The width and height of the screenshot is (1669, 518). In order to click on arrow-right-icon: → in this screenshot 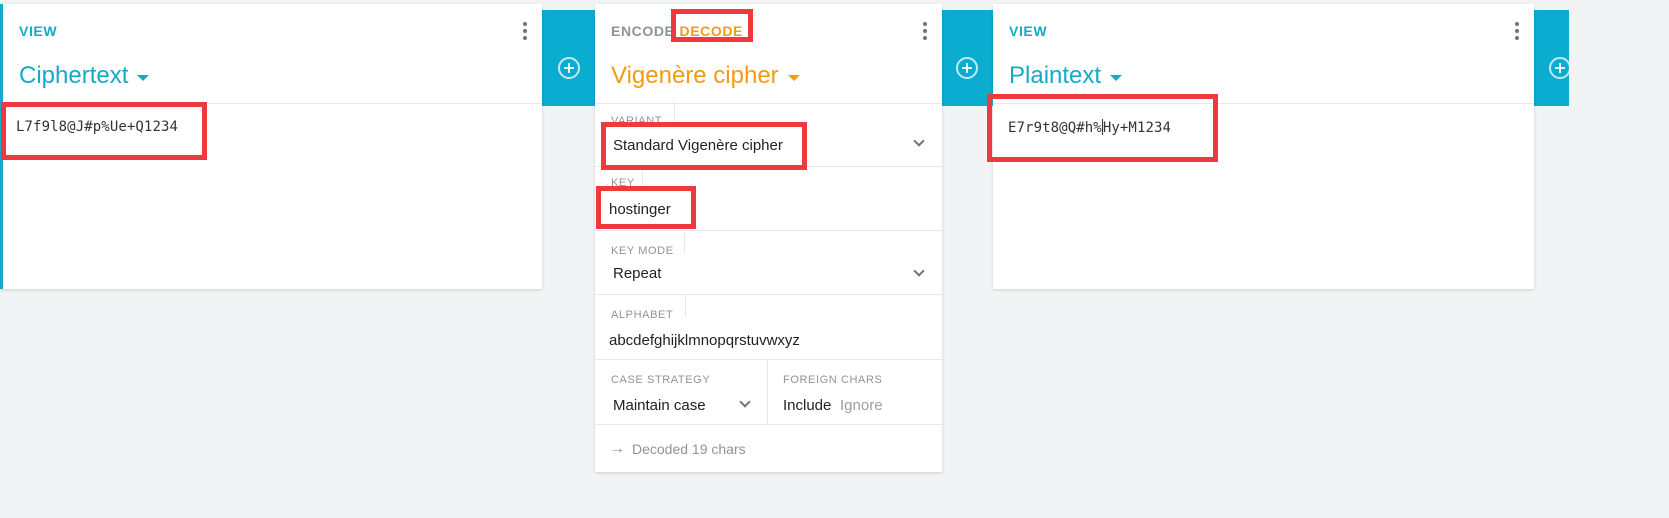, I will do `click(617, 448)`.